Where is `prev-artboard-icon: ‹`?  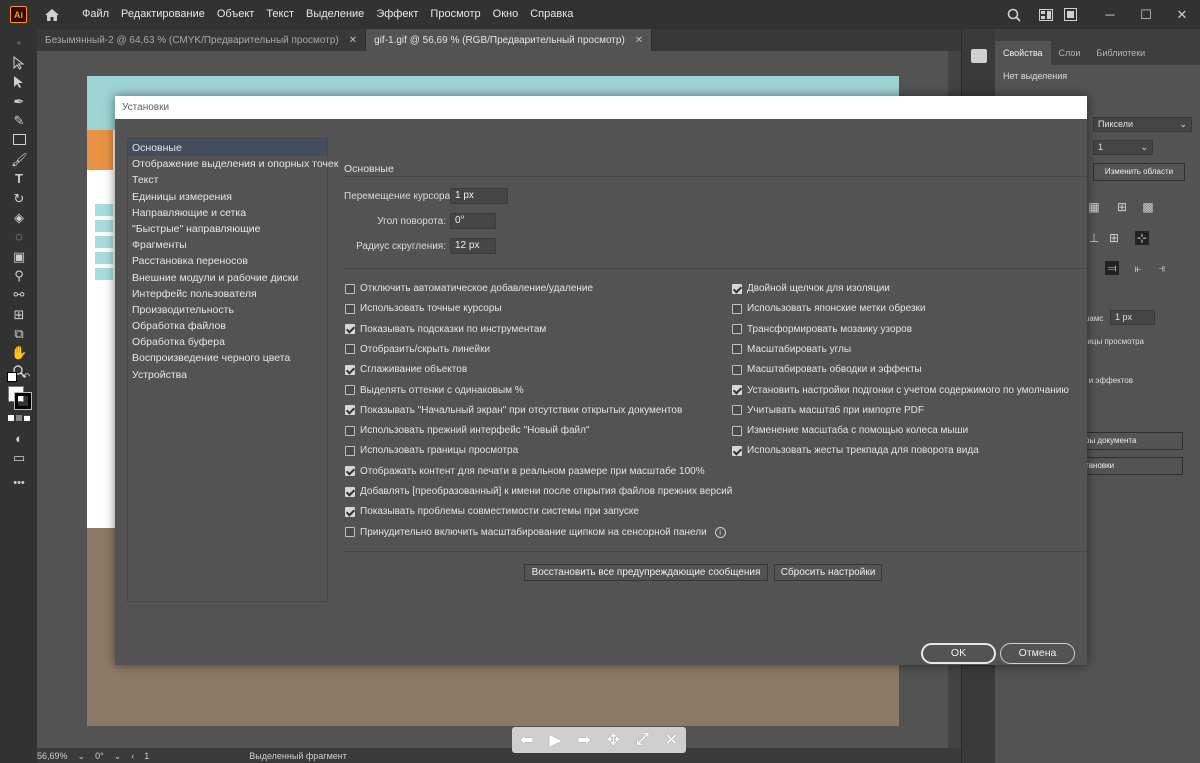
prev-artboard-icon: ‹ is located at coordinates (132, 756).